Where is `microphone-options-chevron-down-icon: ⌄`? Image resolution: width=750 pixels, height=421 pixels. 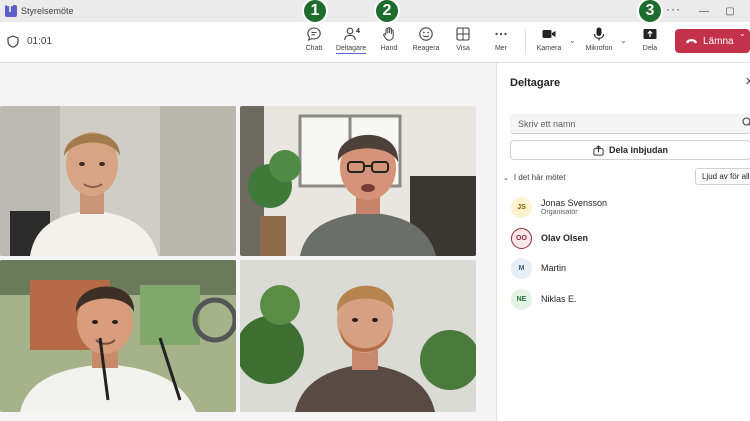 microphone-options-chevron-down-icon: ⌄ is located at coordinates (623, 40).